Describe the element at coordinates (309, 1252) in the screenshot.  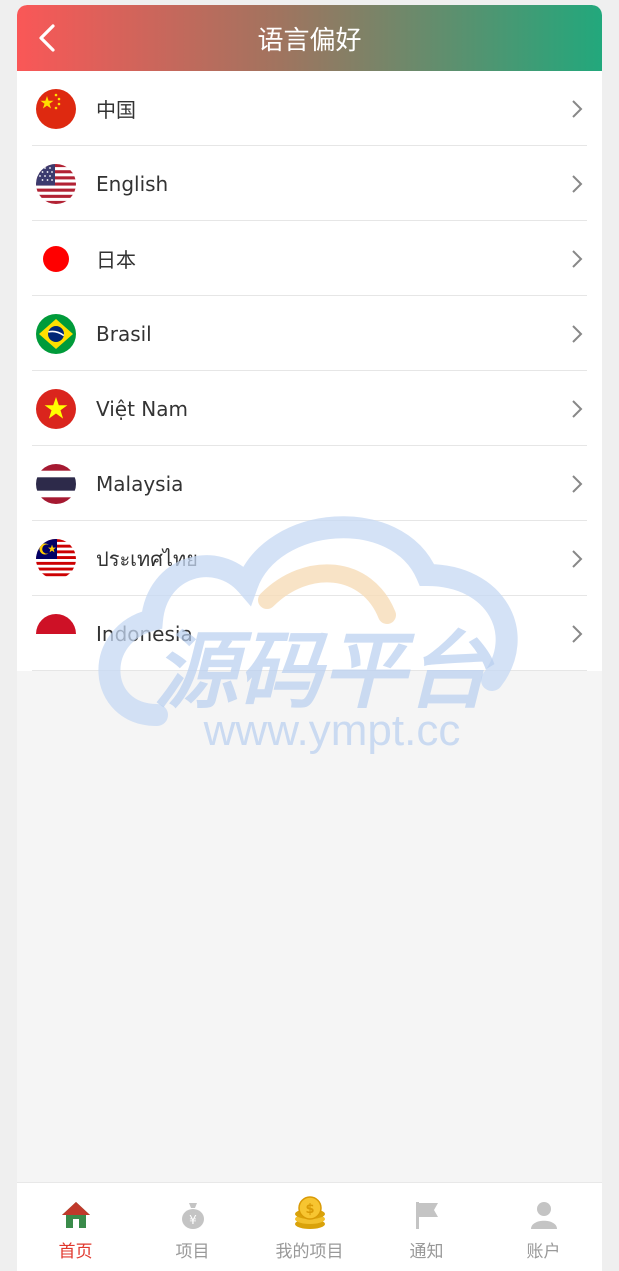
I see `tab-label: 我的项目` at that location.